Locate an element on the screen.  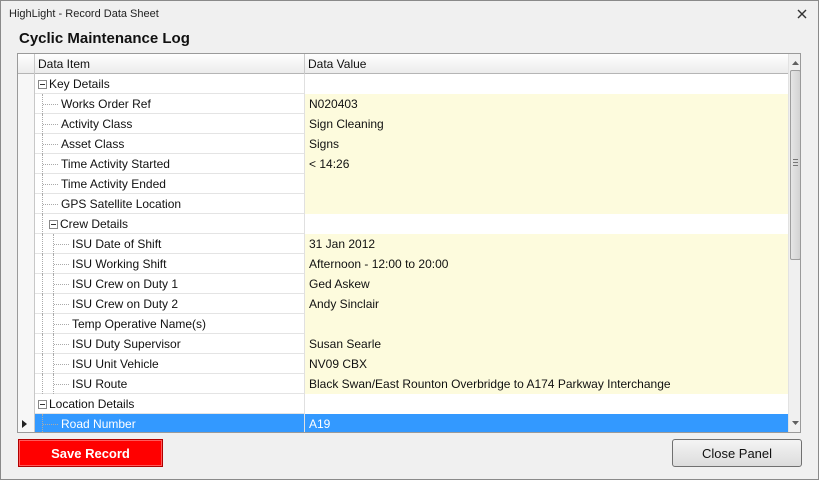
column-header-data-value: Data Value is located at coordinates (546, 64).